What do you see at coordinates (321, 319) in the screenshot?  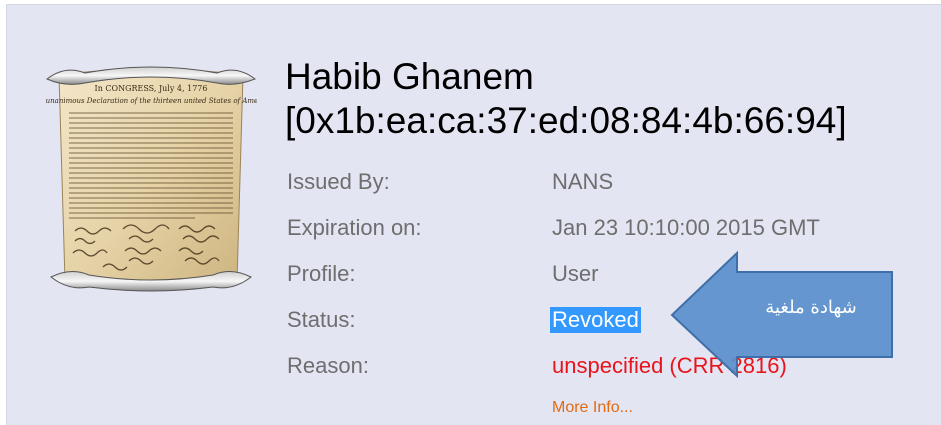 I see `status-label: Status:` at bounding box center [321, 319].